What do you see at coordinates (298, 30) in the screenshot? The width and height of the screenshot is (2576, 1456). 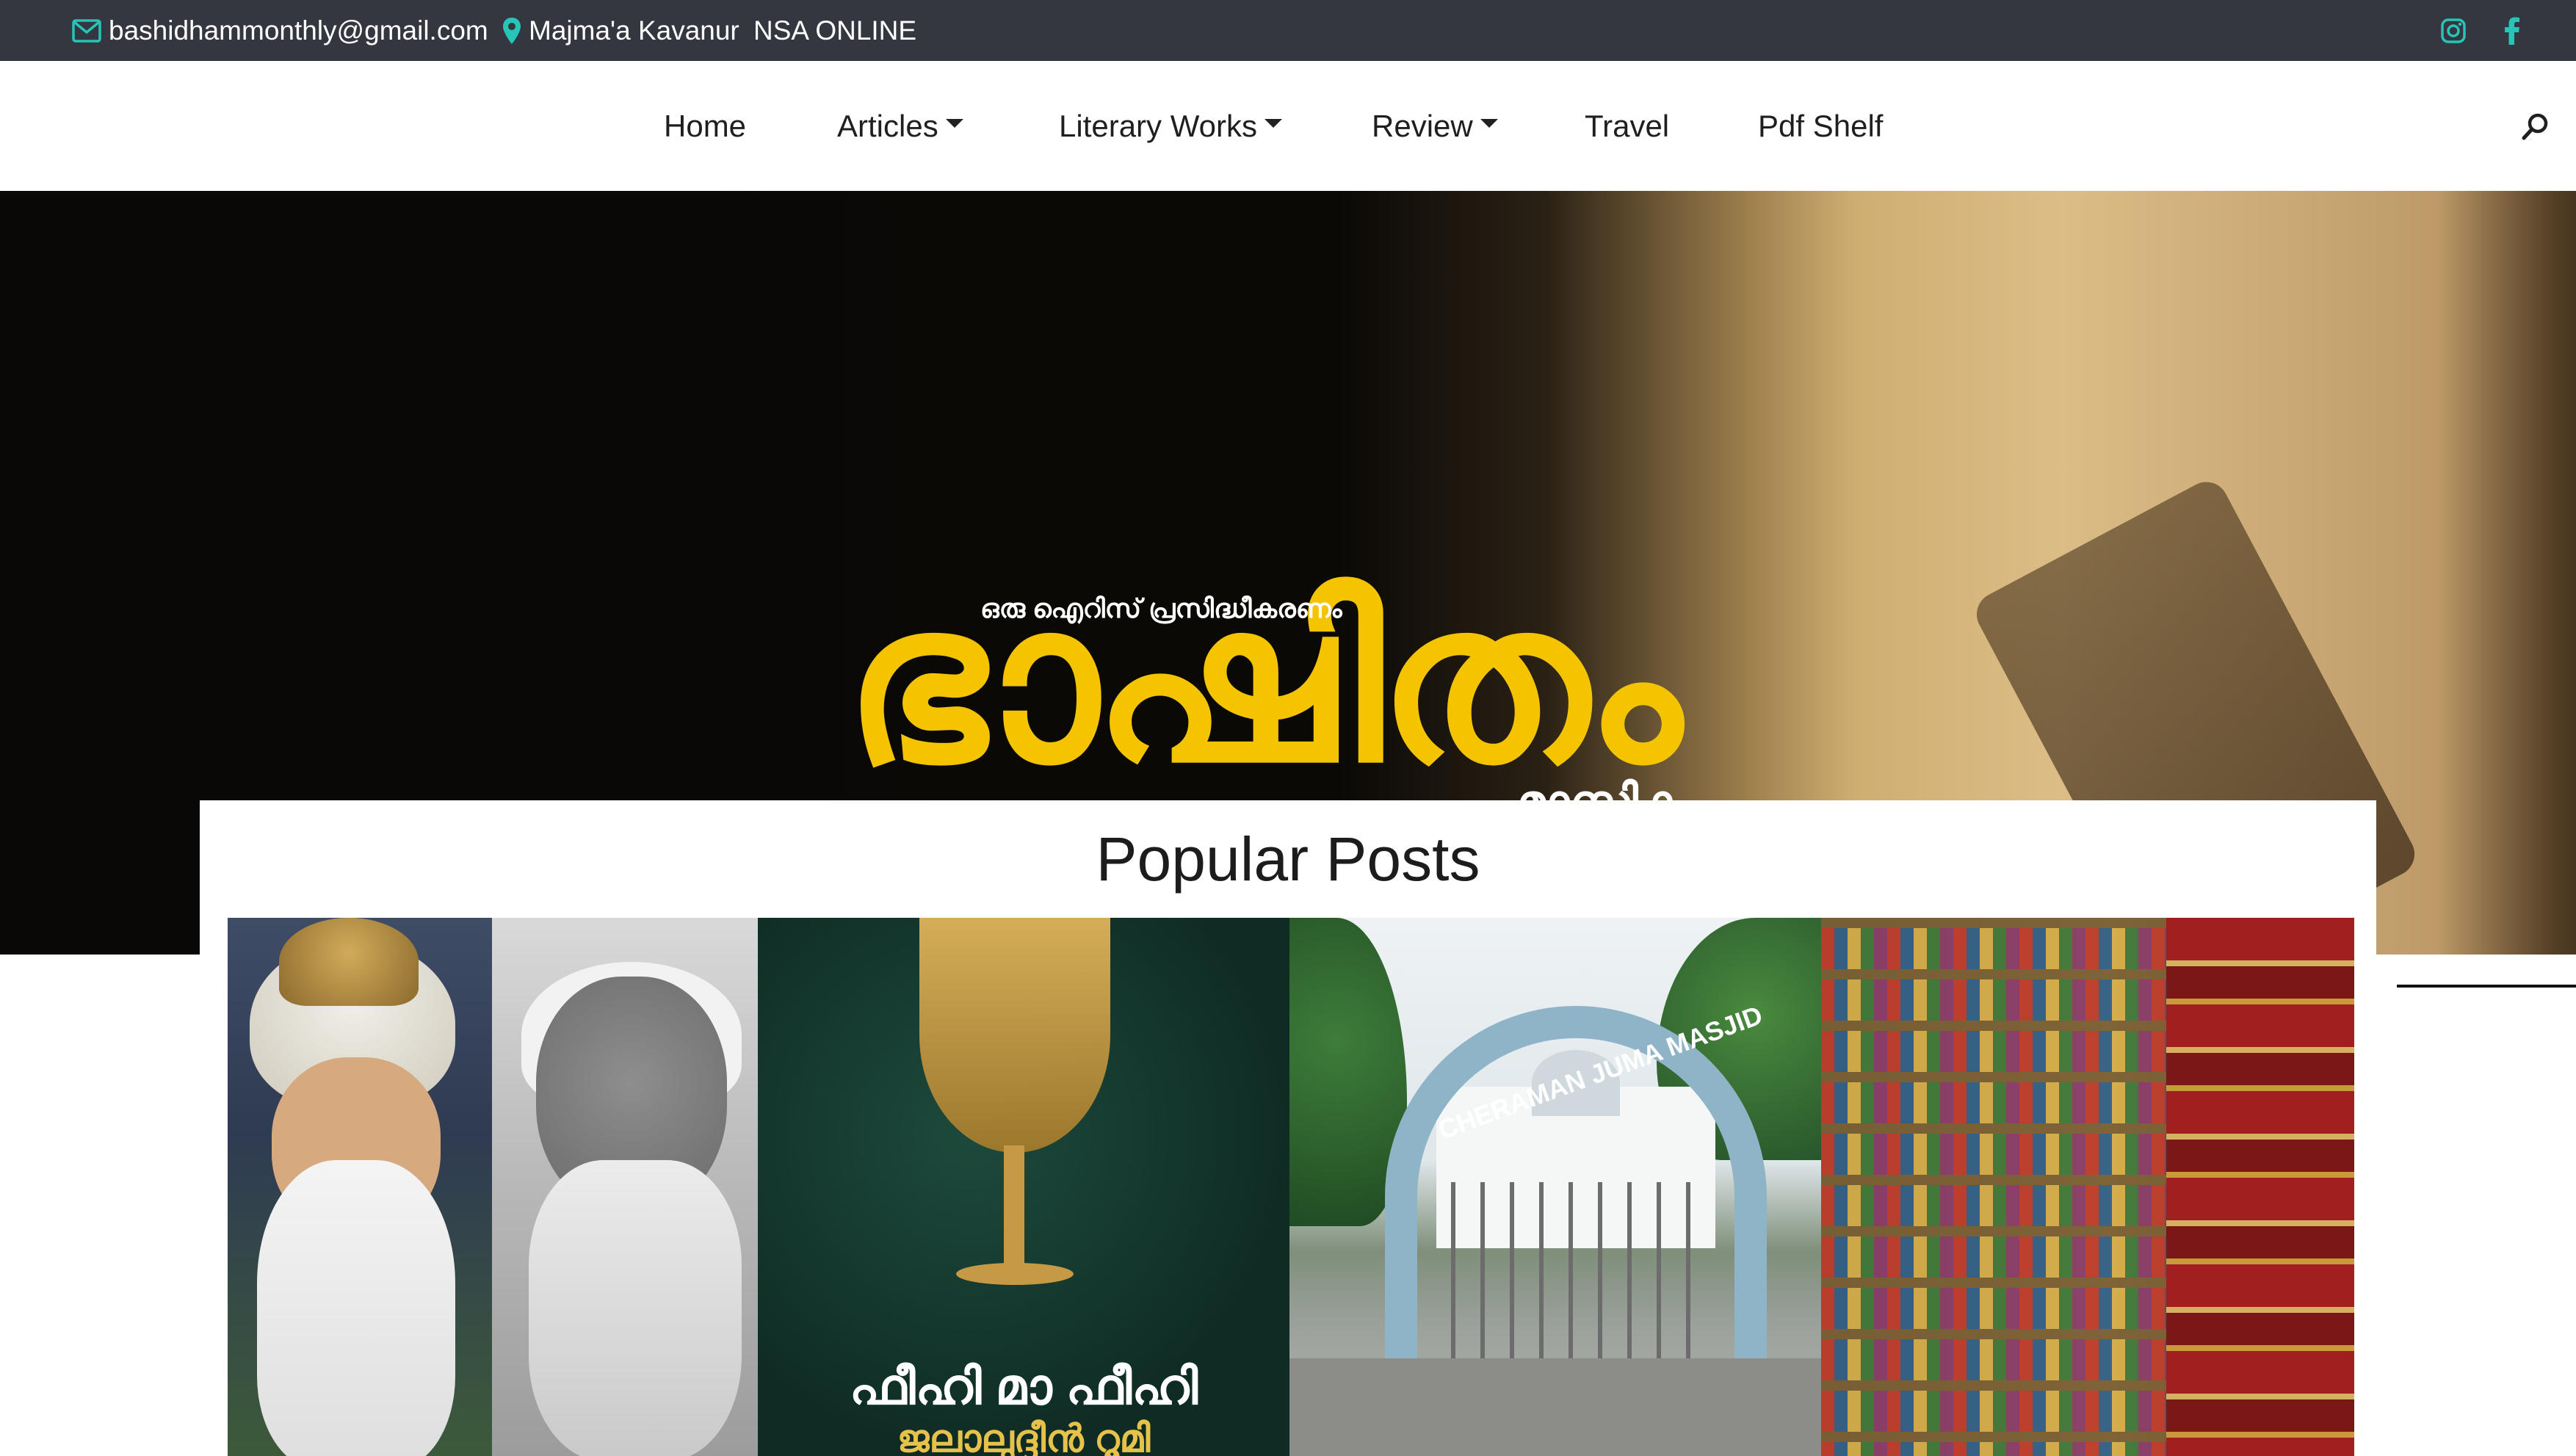 I see `email-text: bashidhammonthly@gmail.com` at bounding box center [298, 30].